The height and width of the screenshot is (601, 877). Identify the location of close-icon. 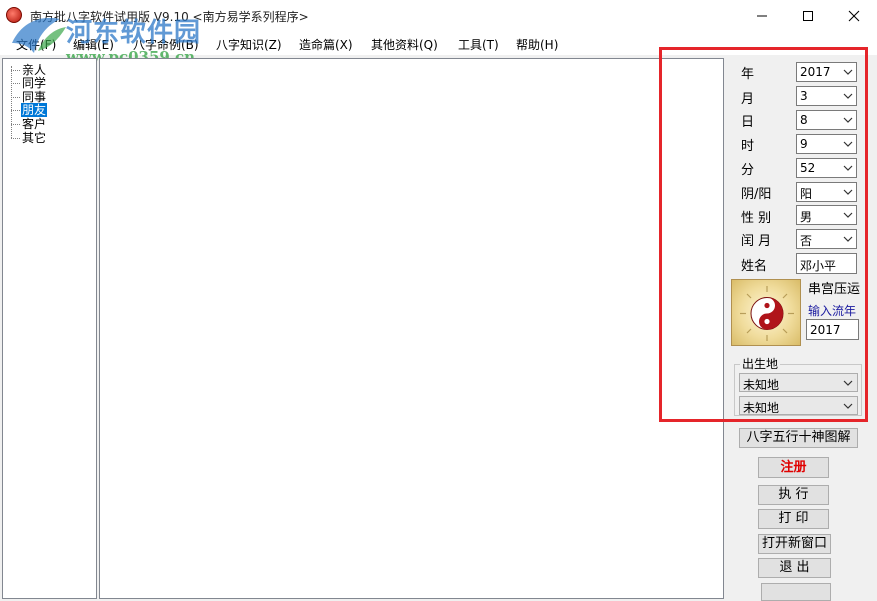
(854, 15).